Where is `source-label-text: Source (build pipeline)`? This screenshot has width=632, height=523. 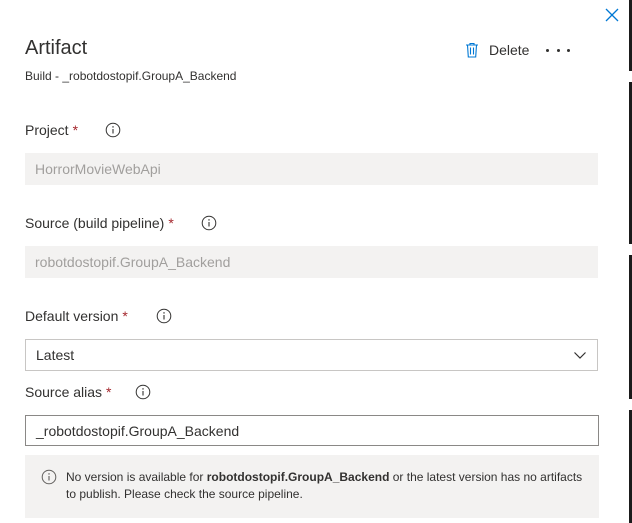 source-label-text: Source (build pipeline) is located at coordinates (95, 223).